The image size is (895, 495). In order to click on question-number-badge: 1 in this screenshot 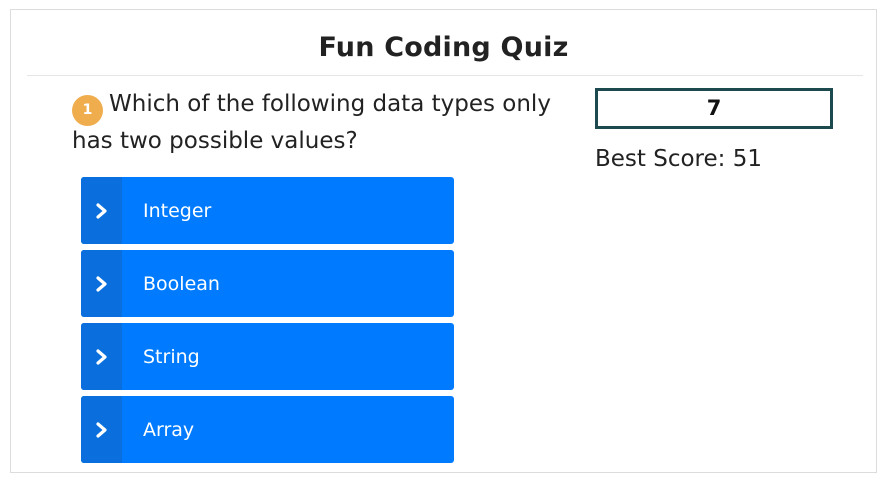, I will do `click(87, 110)`.